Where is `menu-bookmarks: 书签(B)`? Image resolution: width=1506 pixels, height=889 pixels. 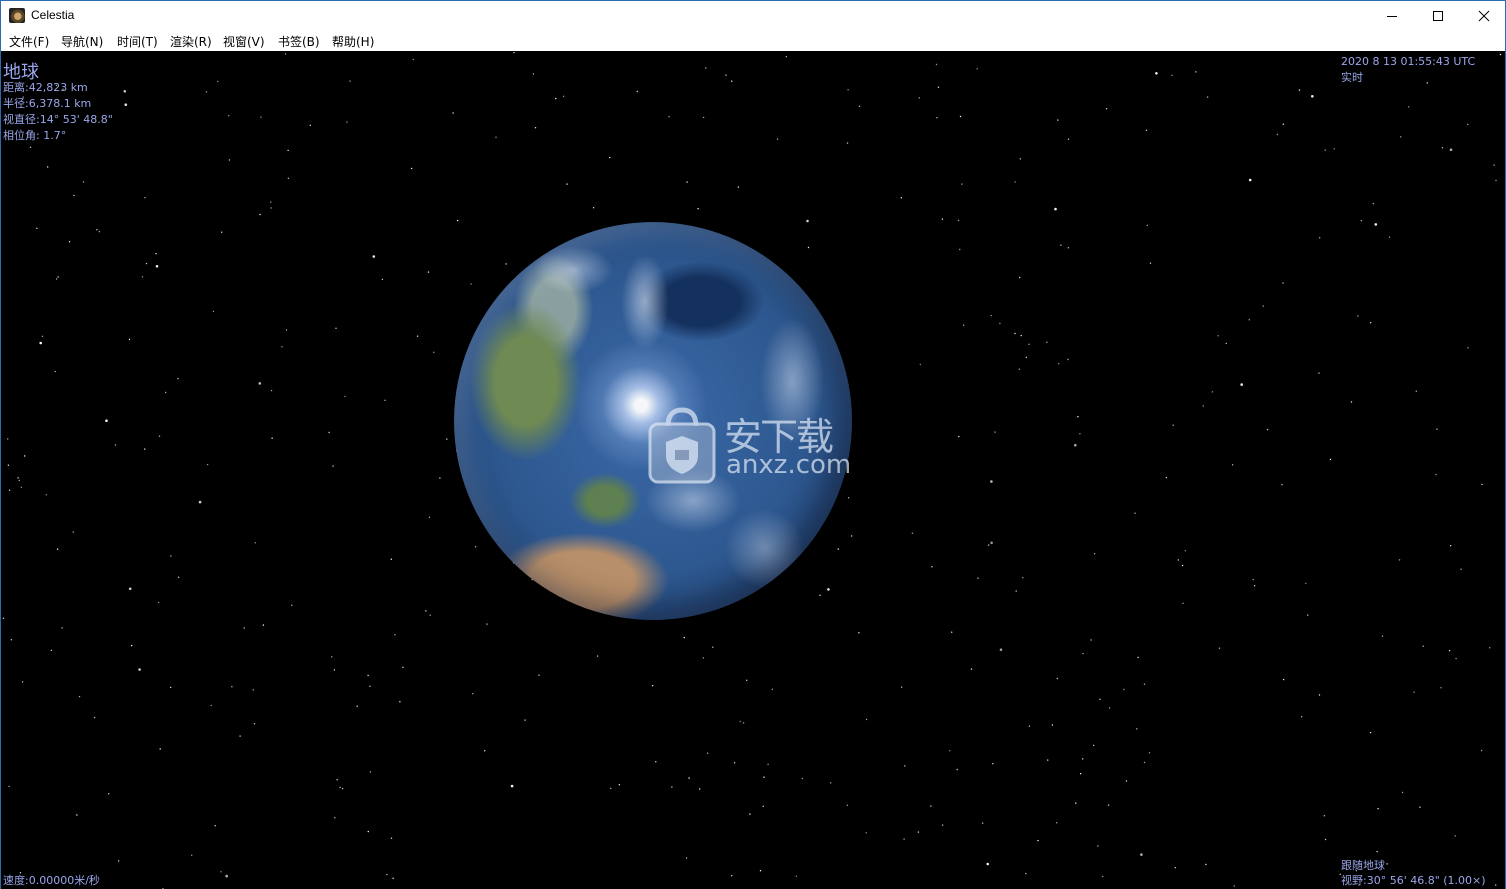
menu-bookmarks: 书签(B) is located at coordinates (299, 41).